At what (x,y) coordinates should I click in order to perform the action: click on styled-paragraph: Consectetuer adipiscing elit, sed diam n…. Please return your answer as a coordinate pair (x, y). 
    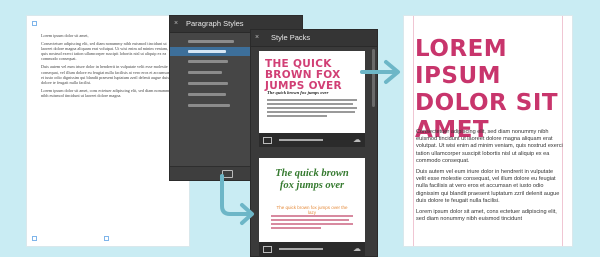
    Looking at the image, I should click on (489, 146).